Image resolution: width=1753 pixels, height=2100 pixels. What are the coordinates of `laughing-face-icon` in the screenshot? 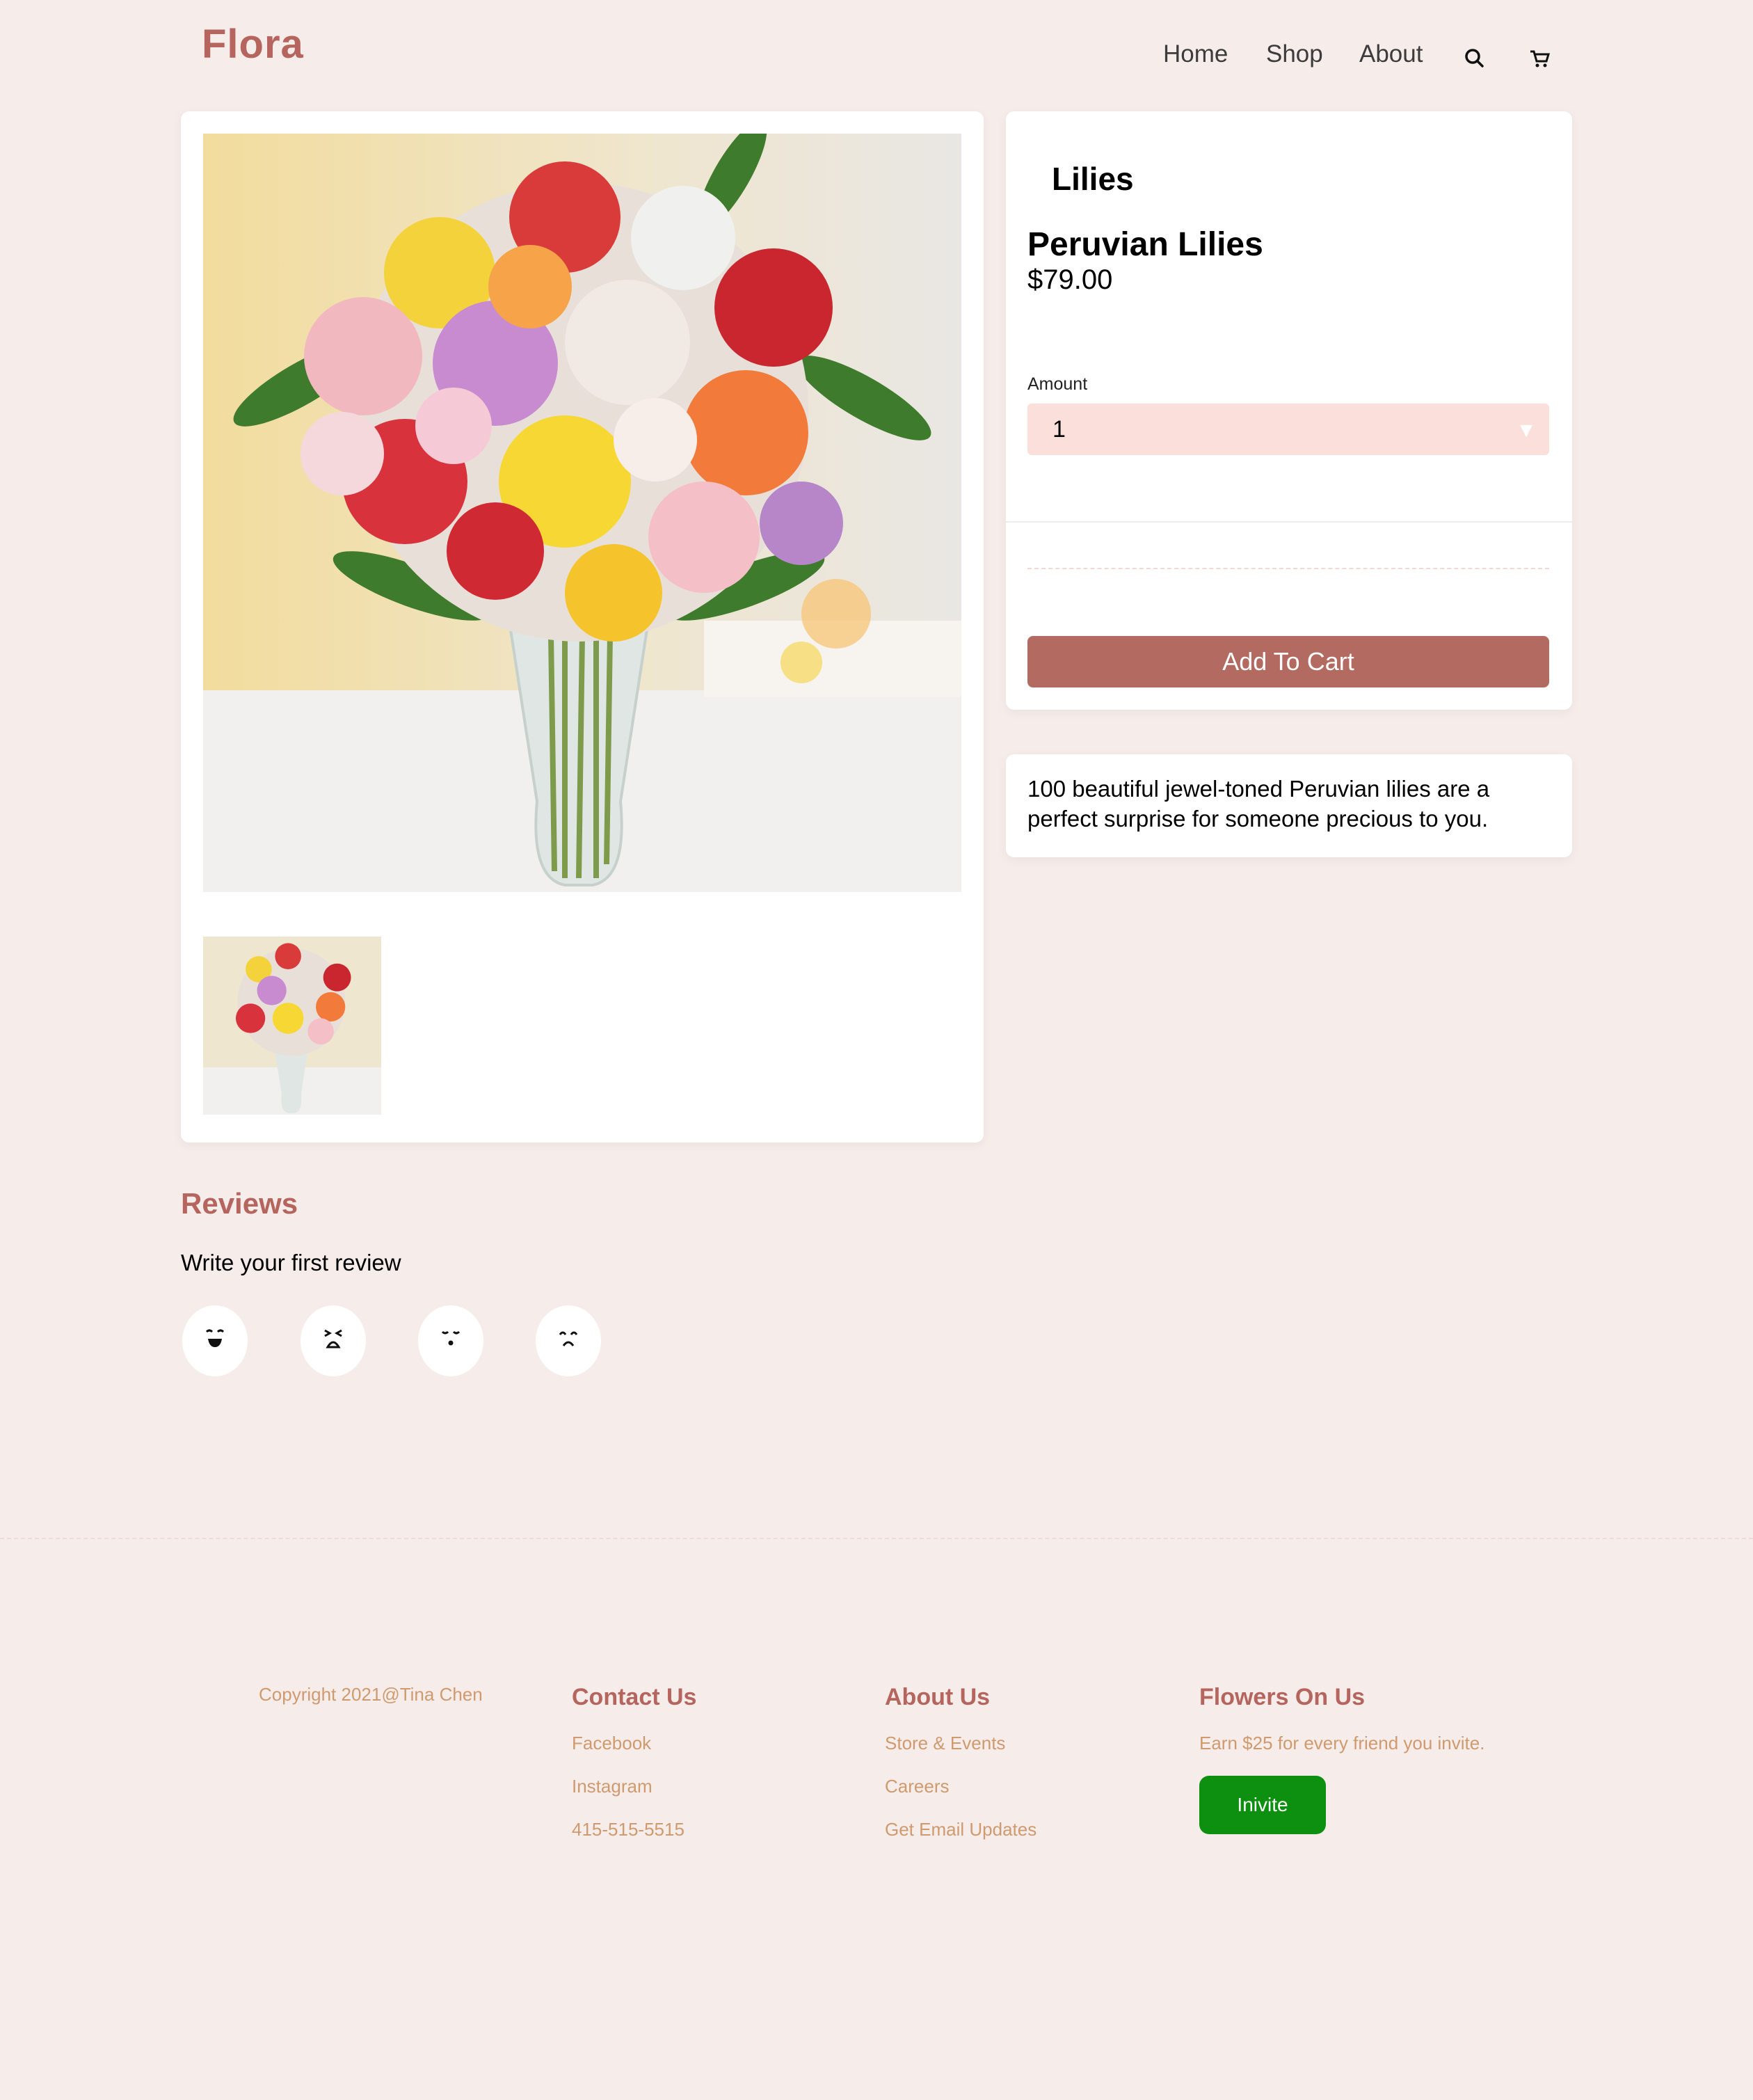 It's located at (333, 1340).